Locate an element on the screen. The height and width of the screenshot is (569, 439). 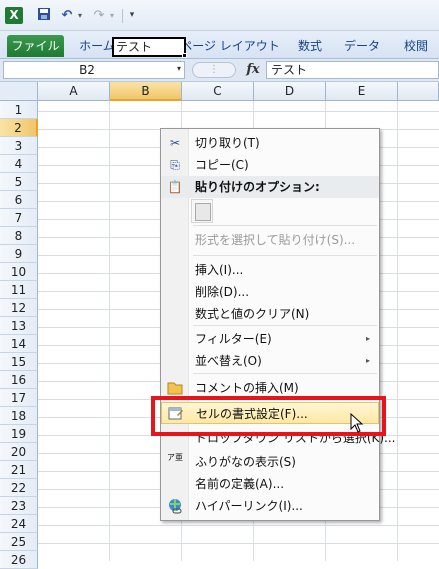
active-cell: テスト is located at coordinates (149, 47).